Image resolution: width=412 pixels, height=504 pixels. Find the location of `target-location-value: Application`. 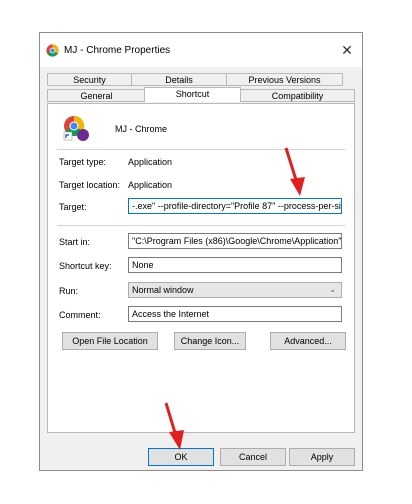

target-location-value: Application is located at coordinates (150, 185).